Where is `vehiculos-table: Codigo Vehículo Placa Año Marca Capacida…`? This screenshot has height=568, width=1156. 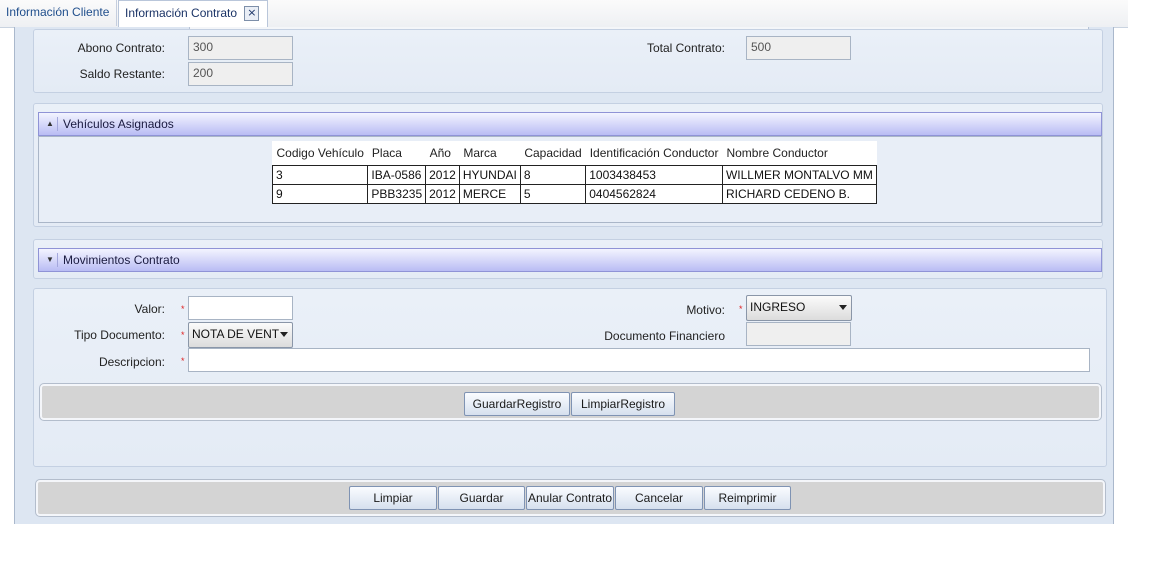
vehiculos-table: Codigo Vehículo Placa Año Marca Capacida… is located at coordinates (574, 172).